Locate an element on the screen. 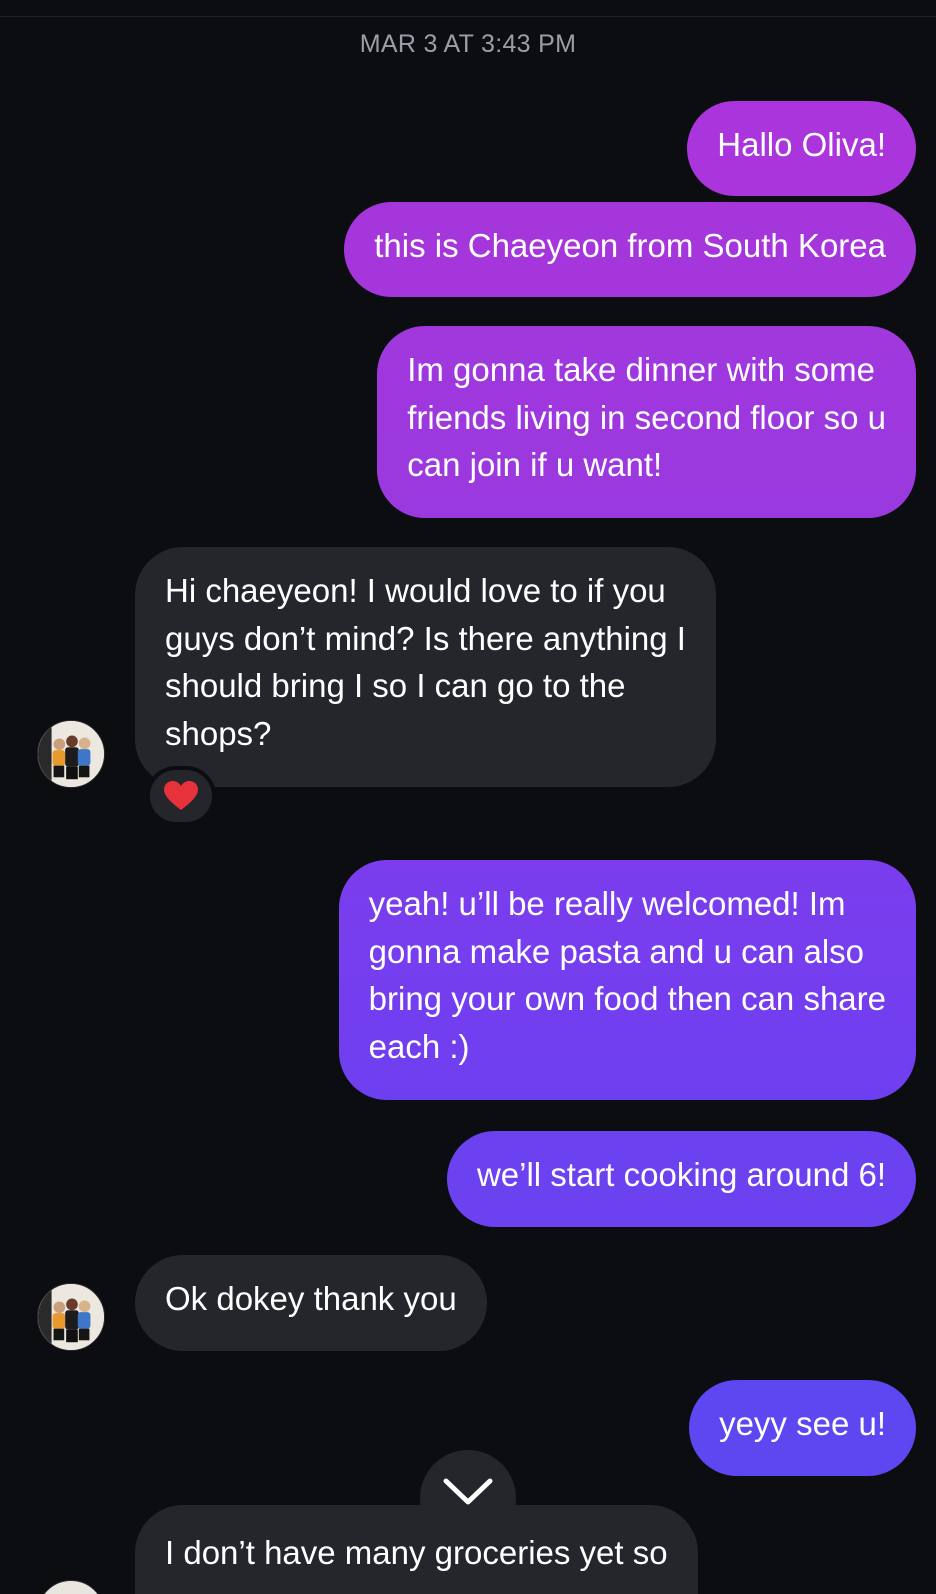 The width and height of the screenshot is (936, 1594). message-line: Im gonna take dinner with some is located at coordinates (641, 369).